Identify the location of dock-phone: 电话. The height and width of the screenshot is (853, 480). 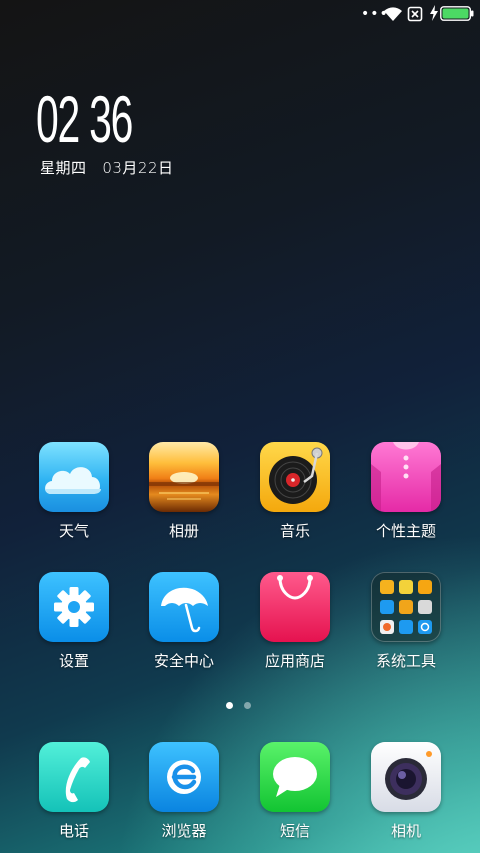
(74, 791).